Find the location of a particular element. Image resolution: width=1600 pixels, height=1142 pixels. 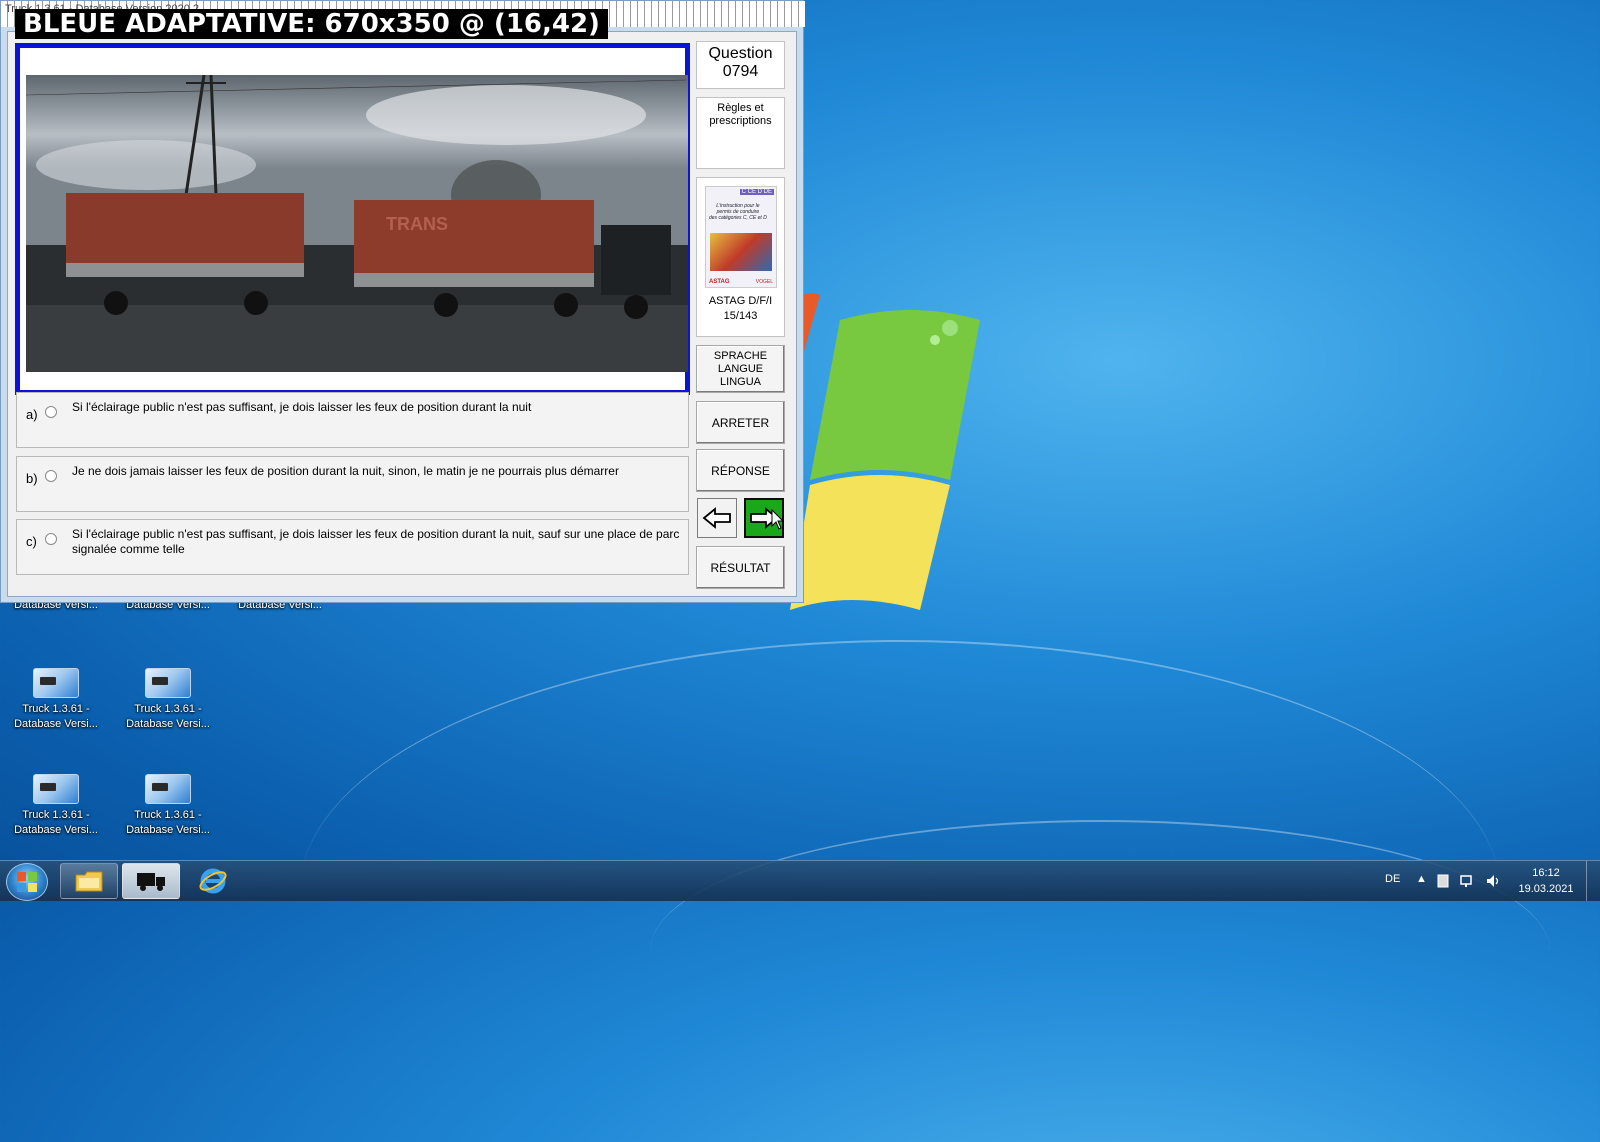

language-label: SPRACHE is located at coordinates (740, 355).